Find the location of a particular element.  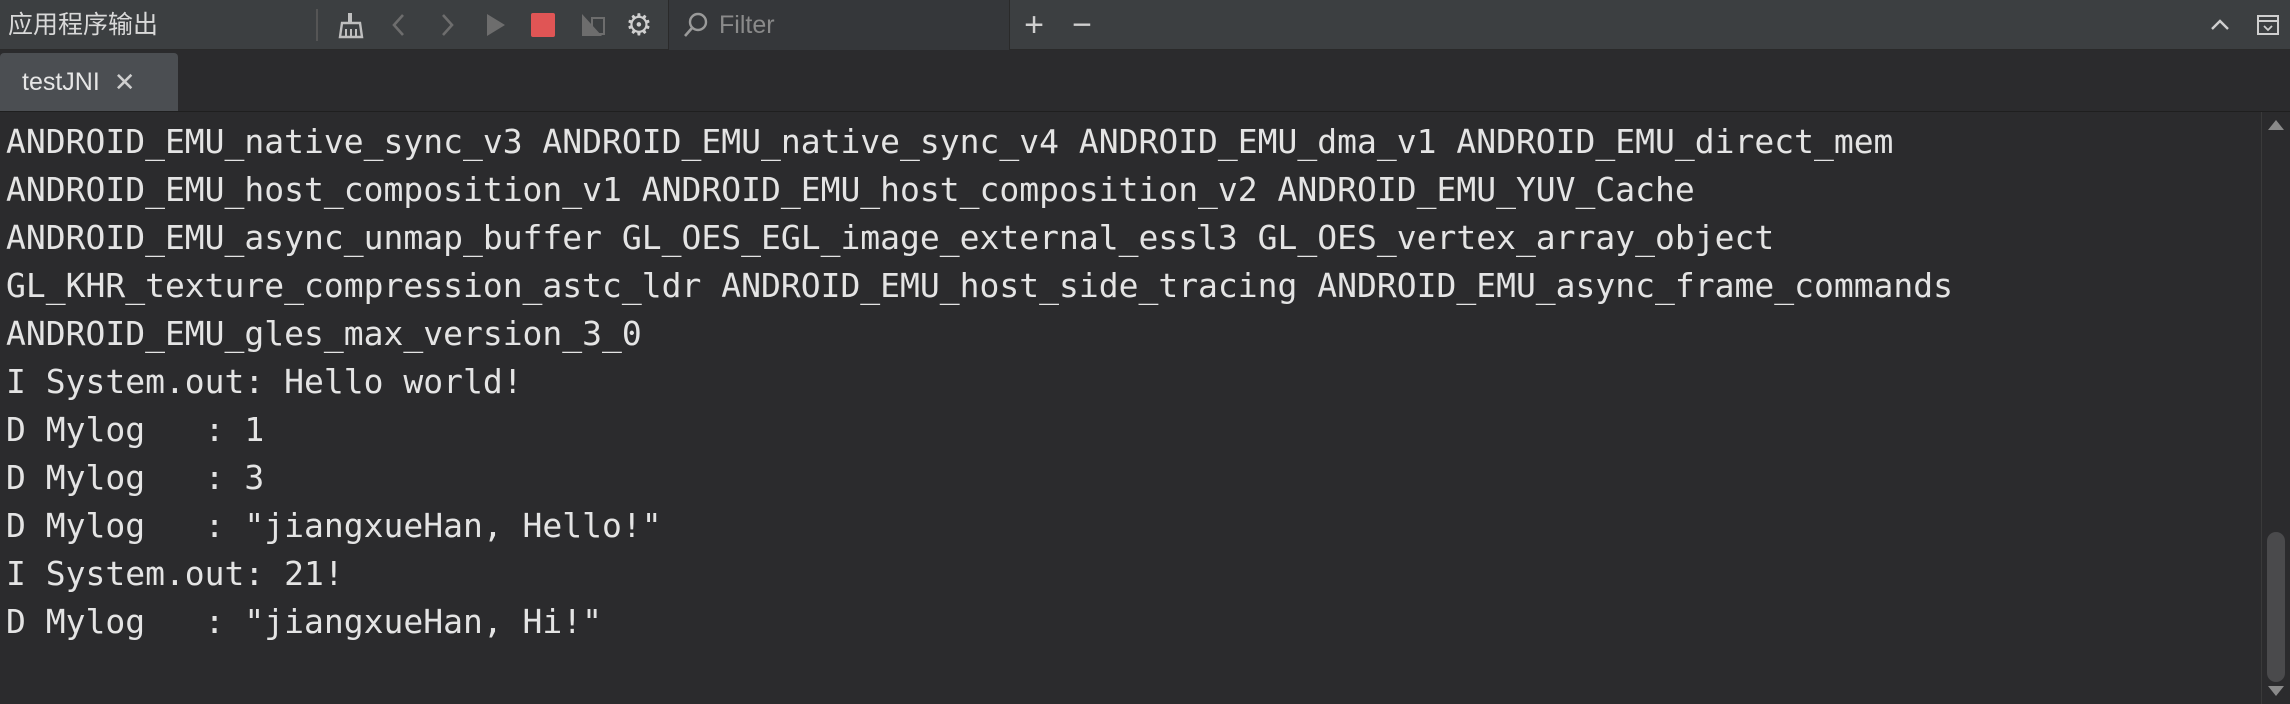

scroll-thumb is located at coordinates (2276, 607).